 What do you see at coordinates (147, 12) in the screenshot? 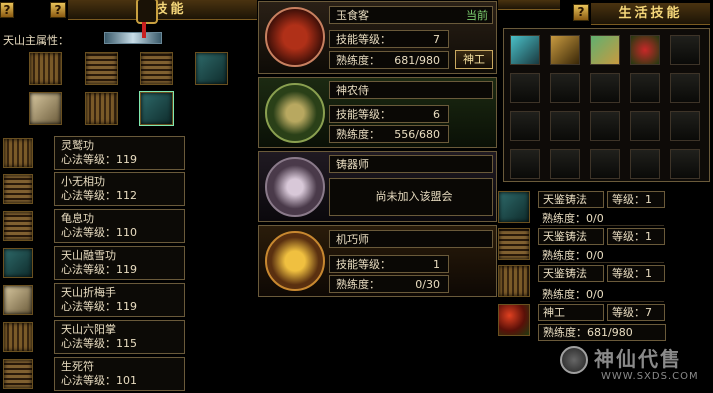
I see `header-ornament` at bounding box center [147, 12].